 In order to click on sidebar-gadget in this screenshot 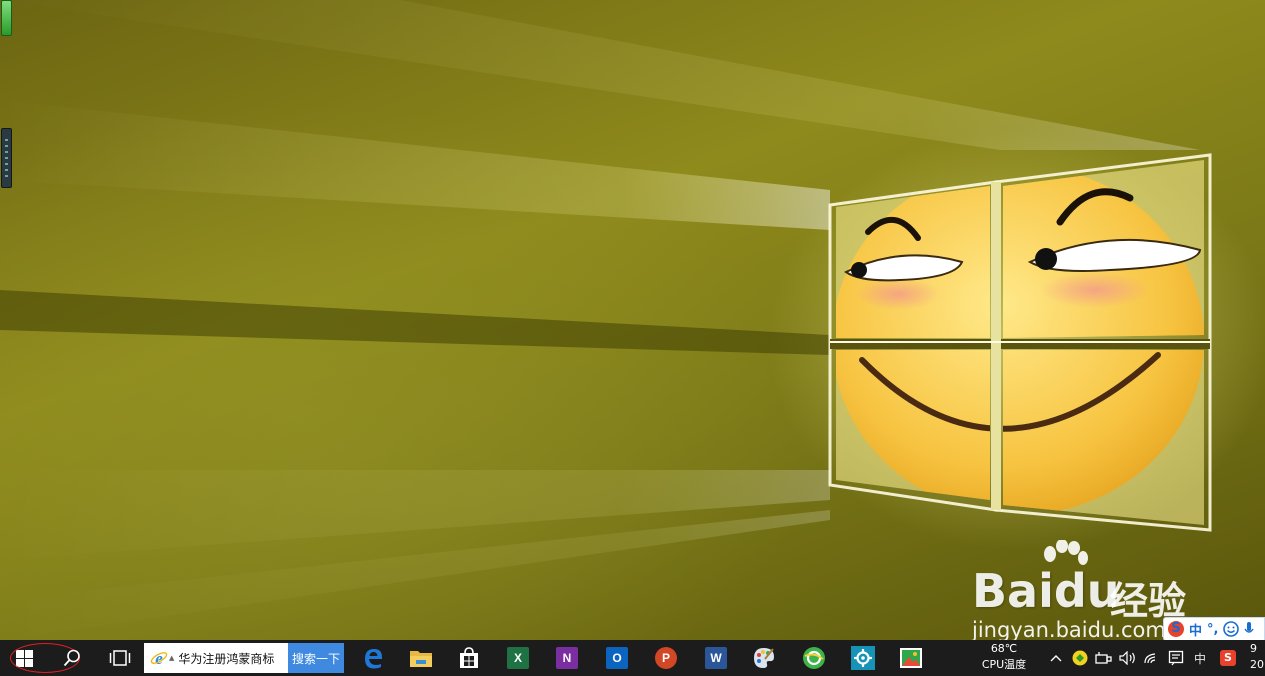, I will do `click(6, 158)`.